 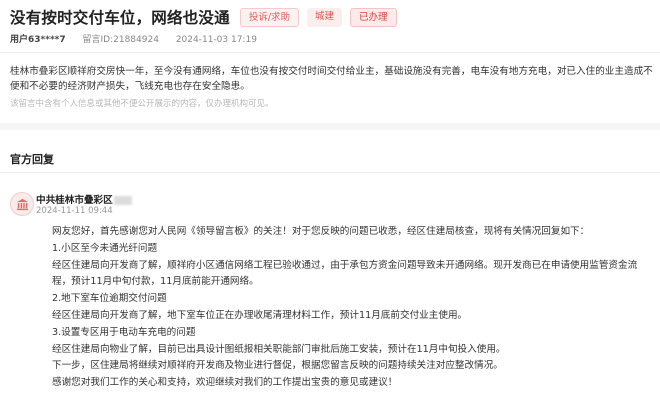 I want to click on message-meta: 用户63****7 留言ID:21884924 2024-11-03 17:19, so click(x=133, y=38).